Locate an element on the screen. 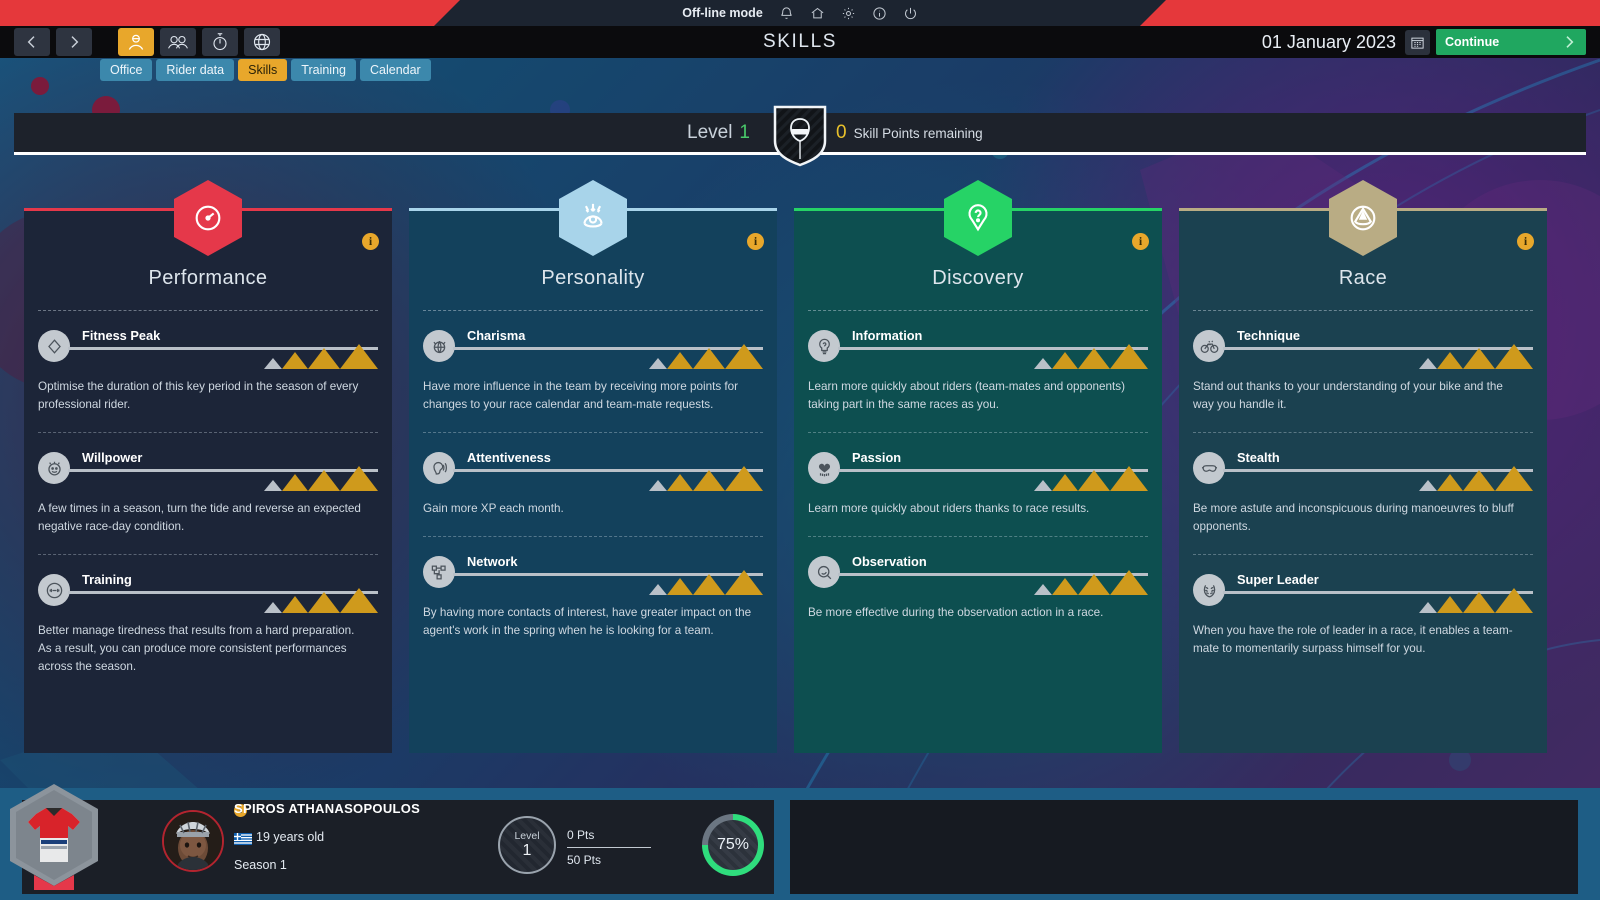 The width and height of the screenshot is (1600, 900). offline-mode-label: Off-line mode is located at coordinates (722, 13).